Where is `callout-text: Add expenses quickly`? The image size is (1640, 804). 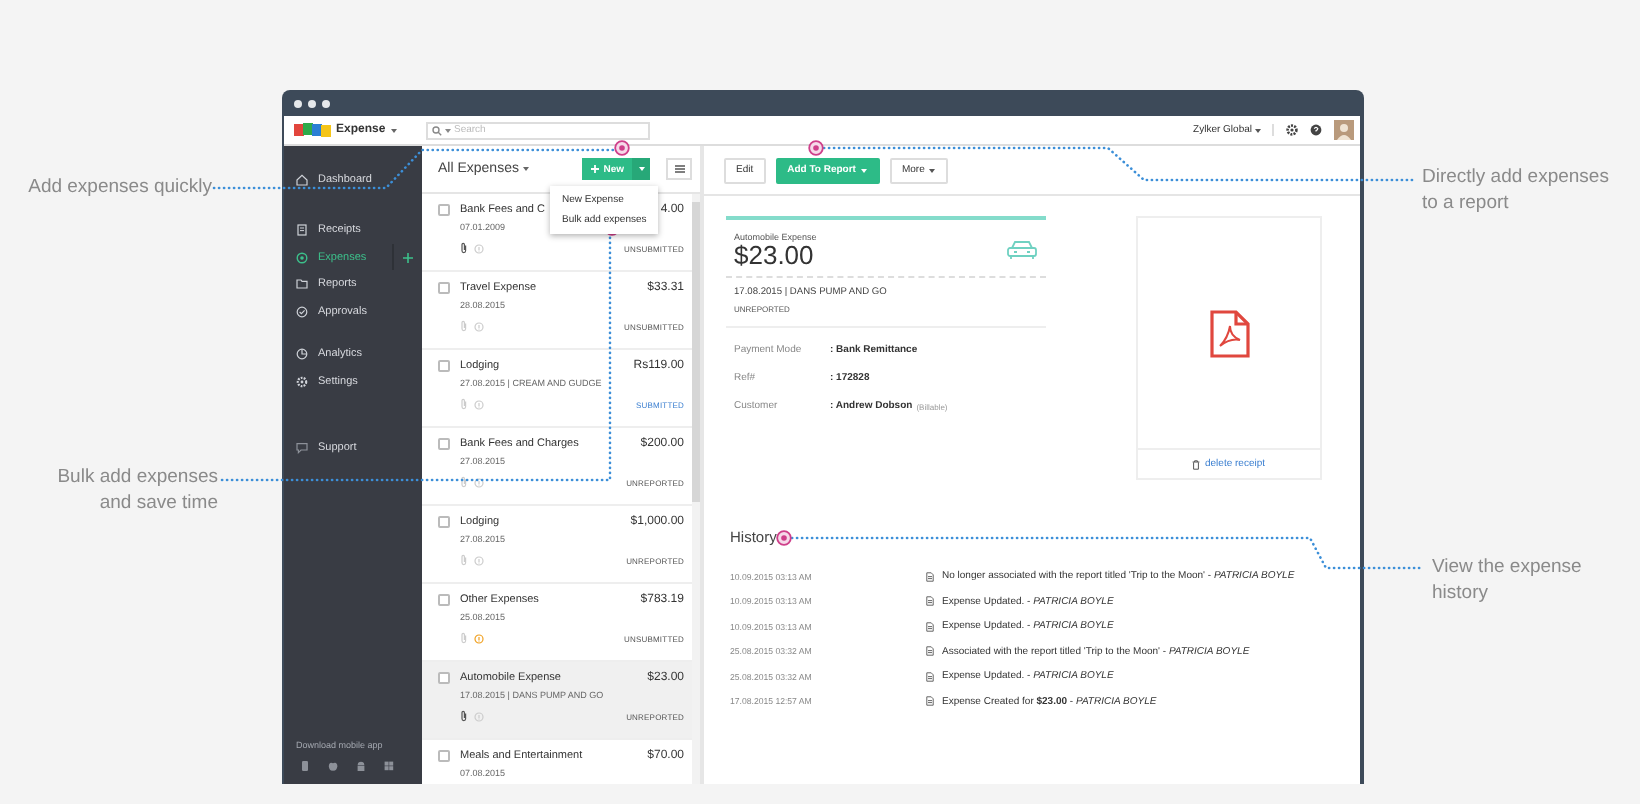 callout-text: Add expenses quickly is located at coordinates (119, 188).